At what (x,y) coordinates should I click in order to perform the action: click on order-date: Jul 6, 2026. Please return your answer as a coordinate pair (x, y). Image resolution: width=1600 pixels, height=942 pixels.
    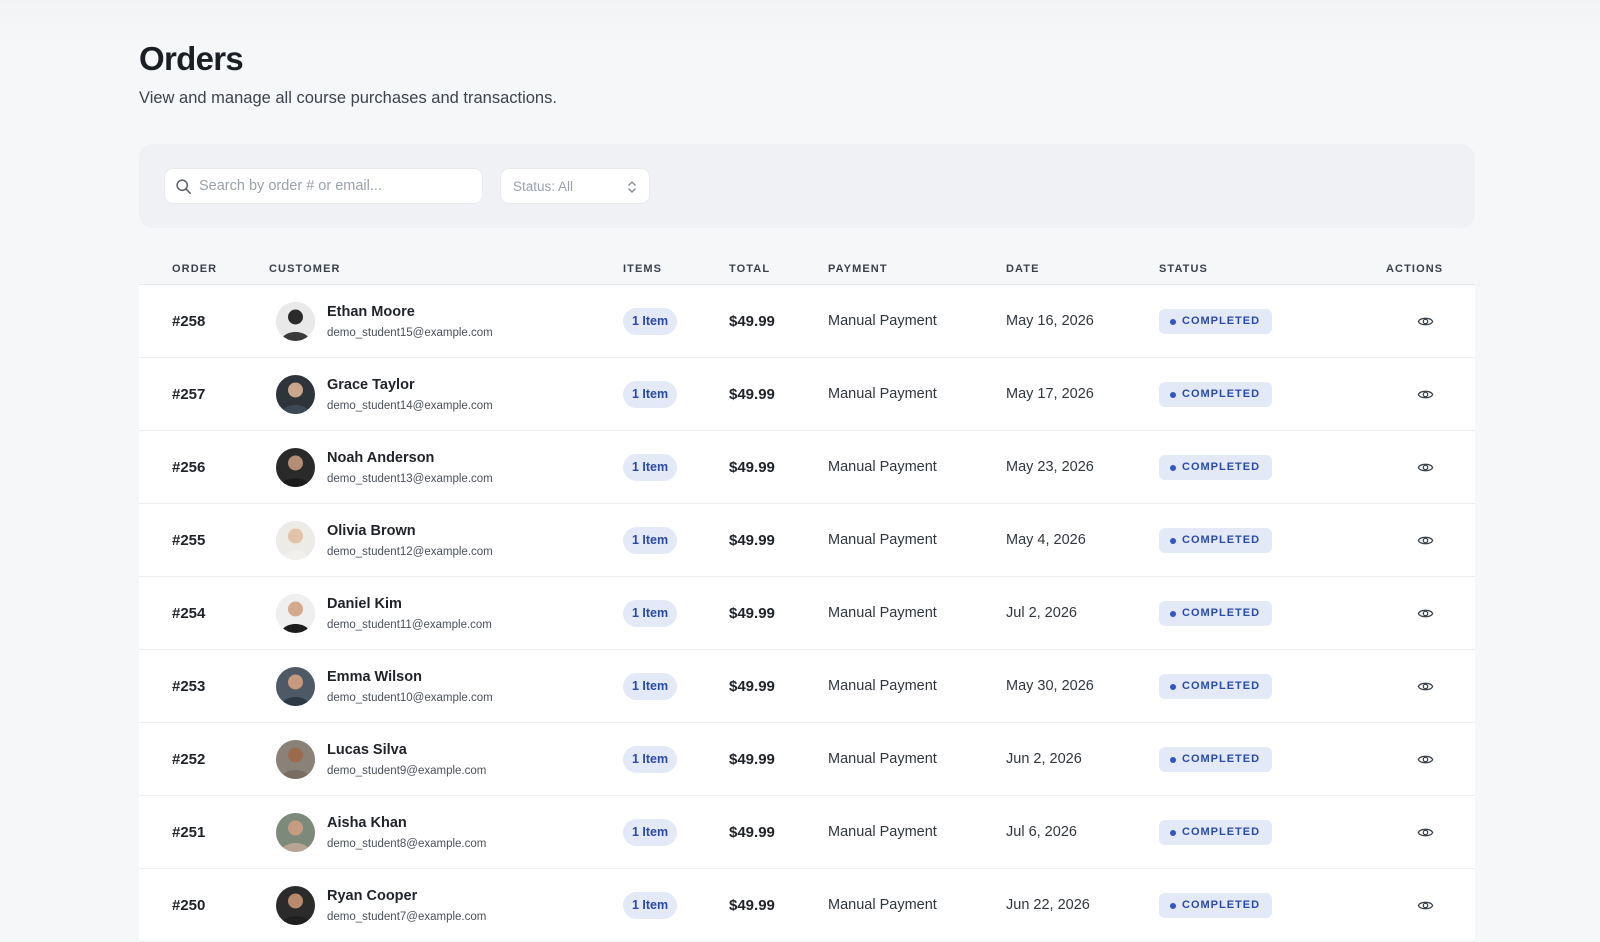
    Looking at the image, I should click on (1041, 832).